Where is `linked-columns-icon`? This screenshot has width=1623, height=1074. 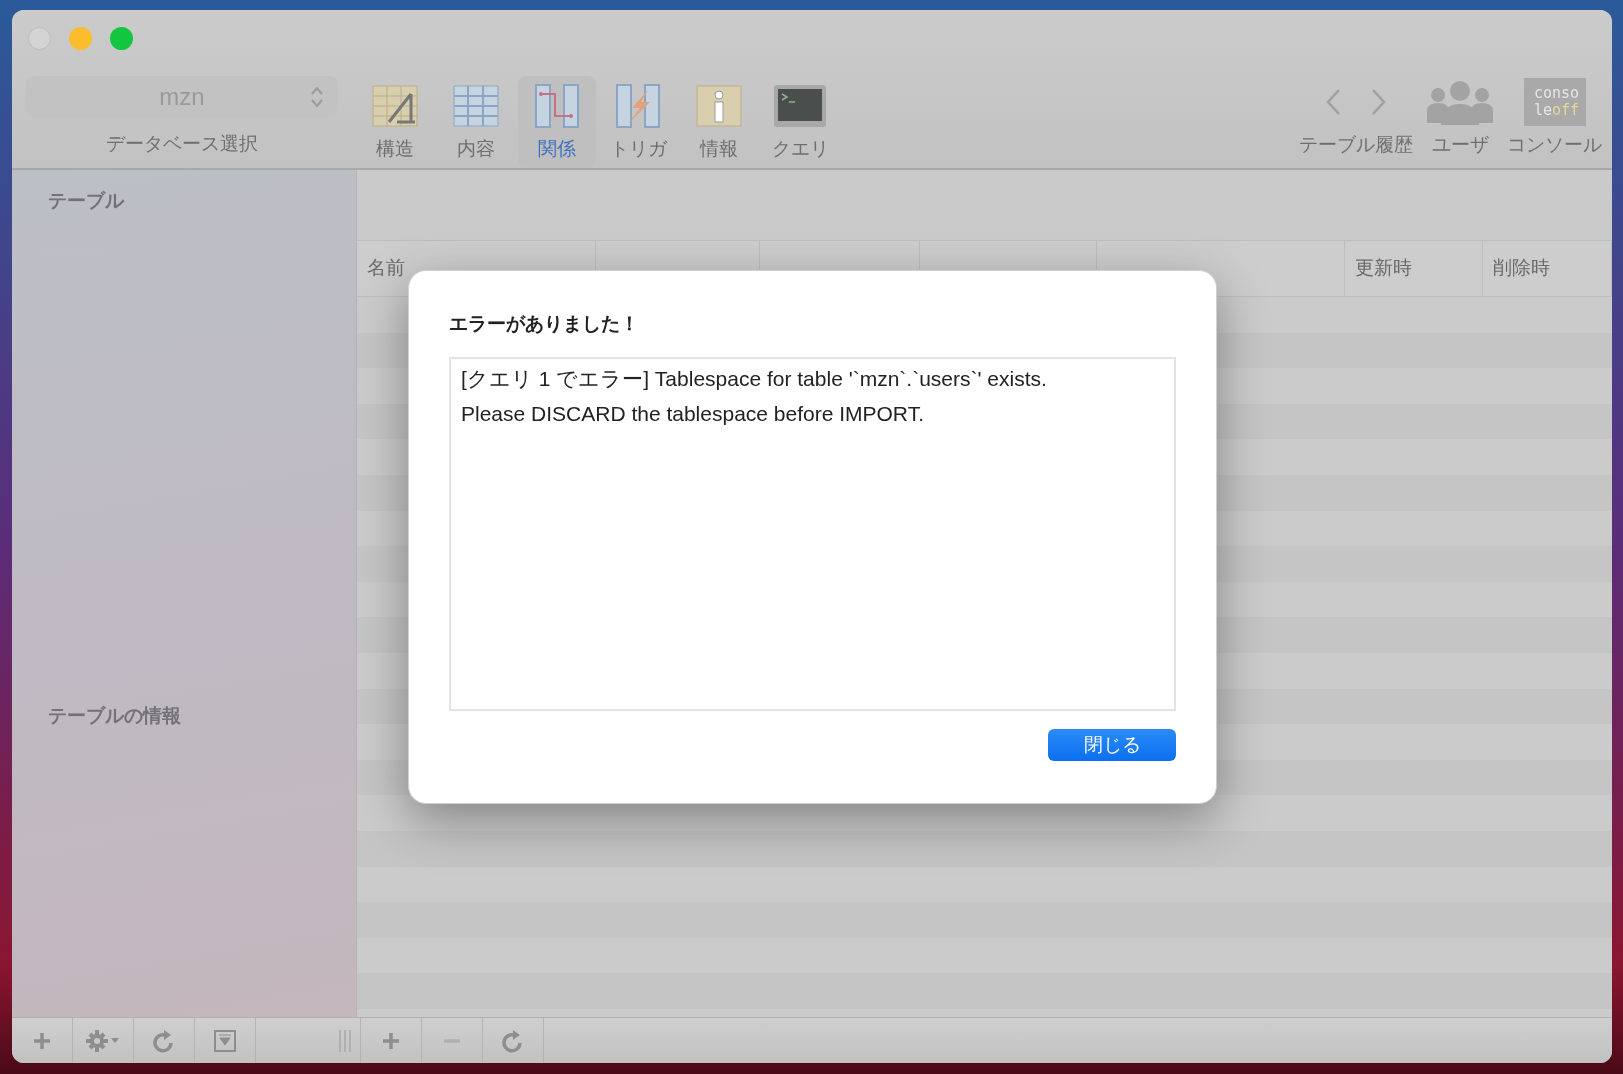
linked-columns-icon is located at coordinates (557, 106).